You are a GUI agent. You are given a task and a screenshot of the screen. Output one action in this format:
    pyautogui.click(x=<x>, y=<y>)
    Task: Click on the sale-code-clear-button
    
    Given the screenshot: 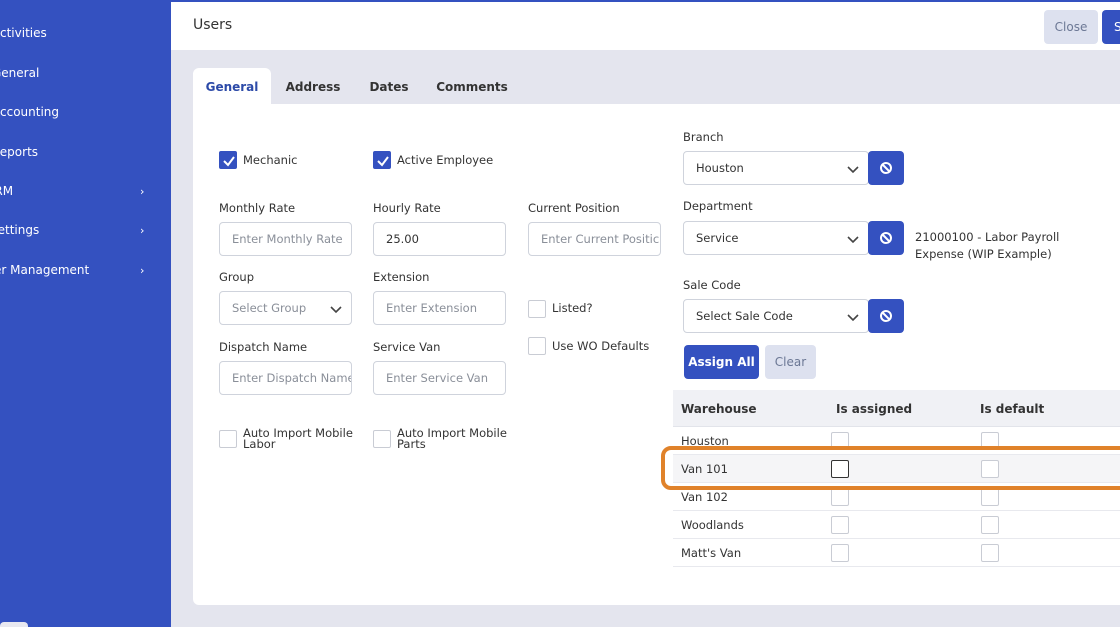 What is the action you would take?
    pyautogui.click(x=886, y=316)
    